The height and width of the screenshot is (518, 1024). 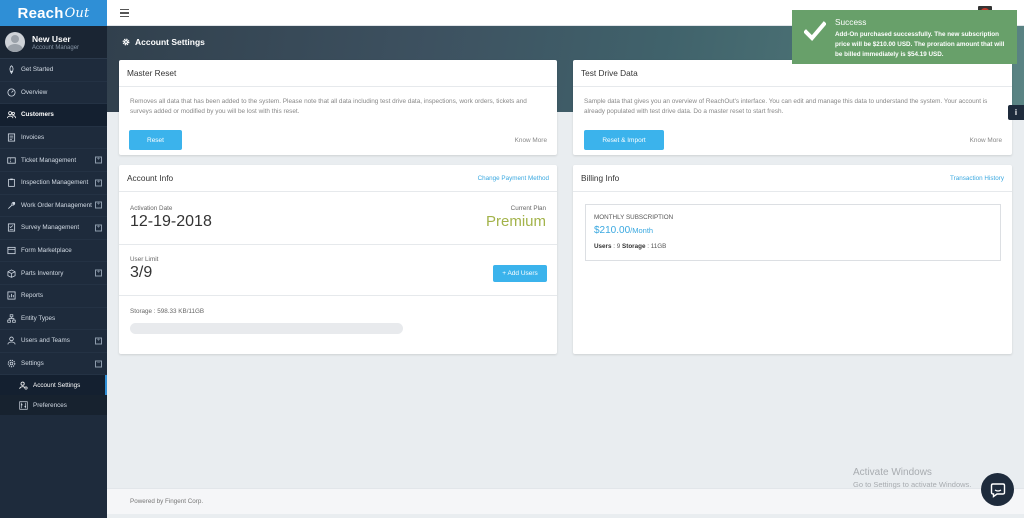 I want to click on sidebar-subitem-preferences: Preferences, so click(x=53, y=405).